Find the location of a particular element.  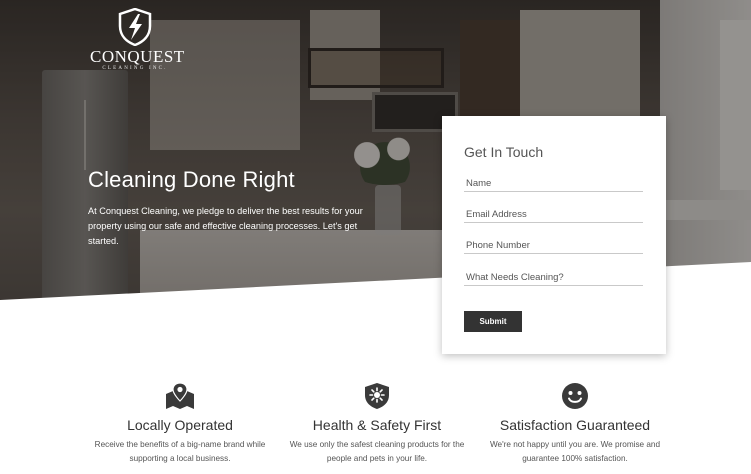

feature-title: Health & Safety First is located at coordinates (377, 425).